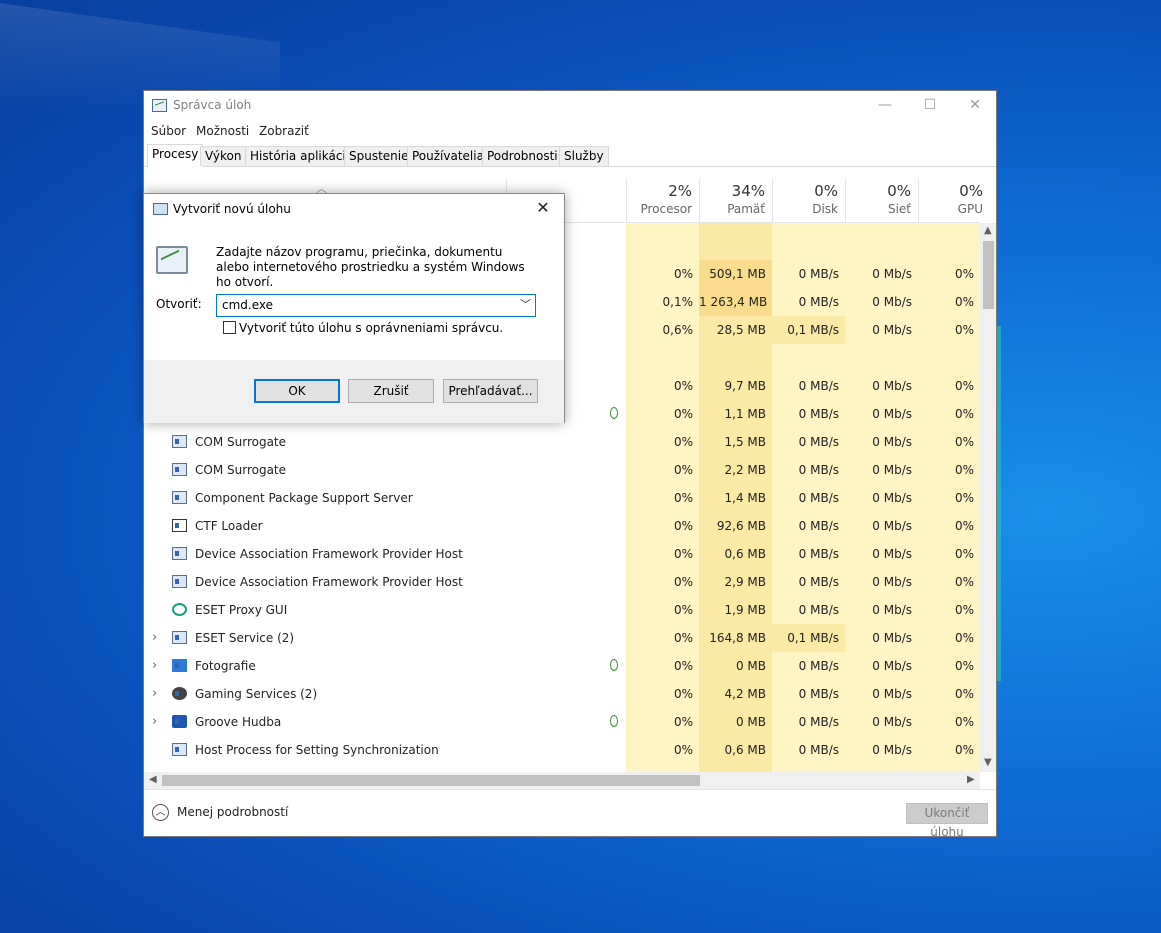 The image size is (1161, 933). What do you see at coordinates (570, 106) in the screenshot?
I see `title-bar: Správca úloh — ☐ ✕` at bounding box center [570, 106].